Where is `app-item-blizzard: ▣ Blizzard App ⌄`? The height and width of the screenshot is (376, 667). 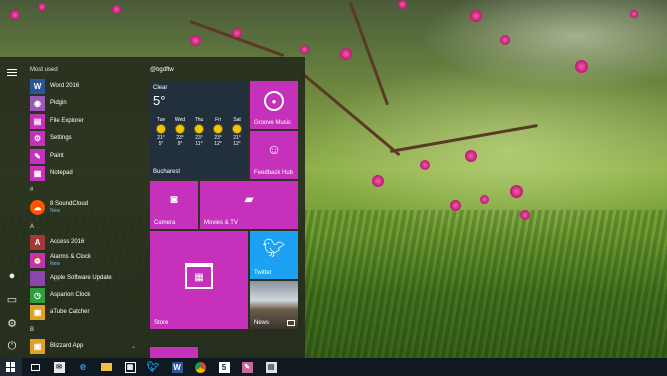
app-item-blizzard: ▣ Blizzard App ⌄ is located at coordinates (86, 346).